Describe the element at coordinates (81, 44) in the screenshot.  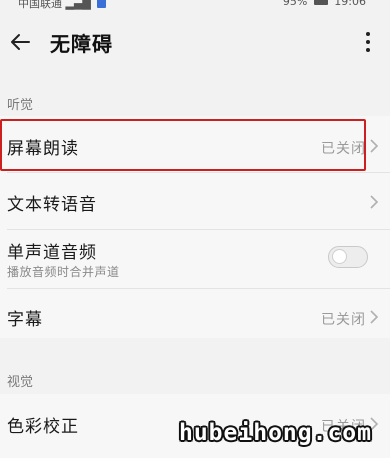
I see `page-title: 无障碍` at that location.